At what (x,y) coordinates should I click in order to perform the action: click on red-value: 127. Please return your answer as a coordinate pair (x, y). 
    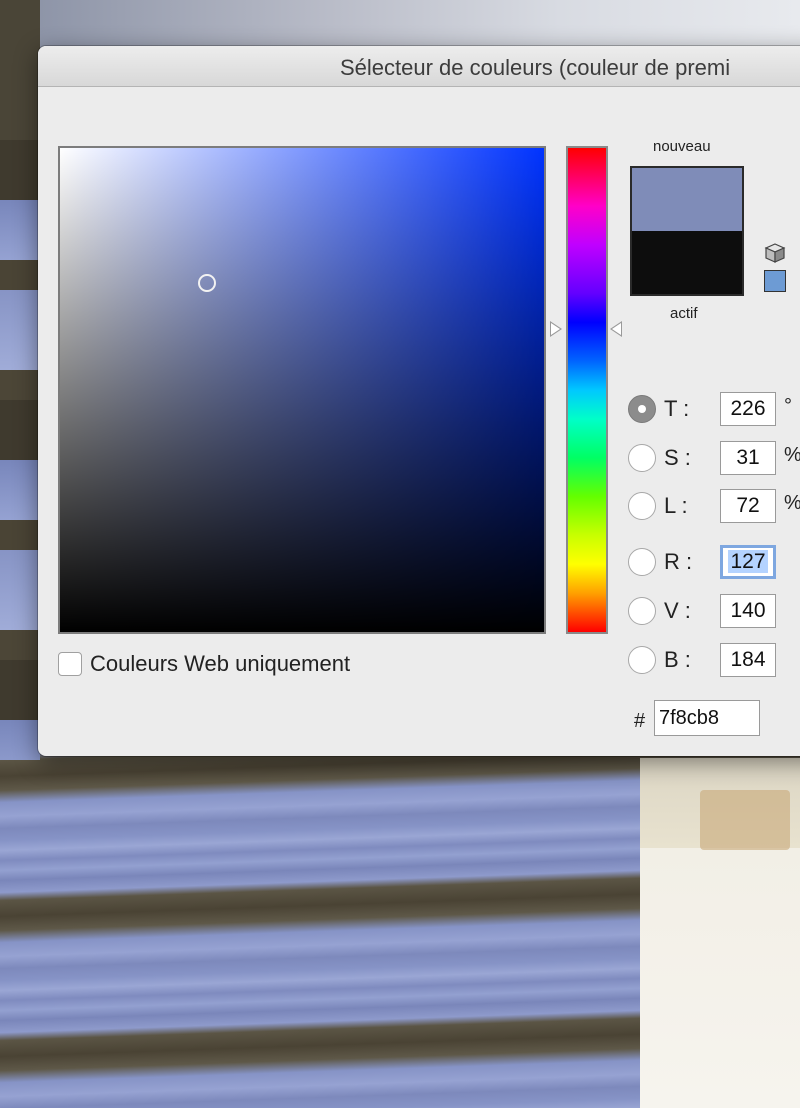
    Looking at the image, I should click on (748, 561).